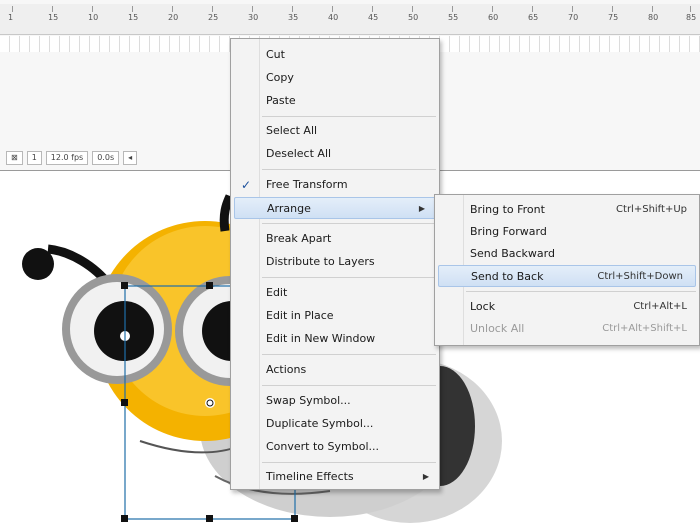 Image resolution: width=700 pixels, height=525 pixels. I want to click on menu-item-copy: Copy, so click(335, 78).